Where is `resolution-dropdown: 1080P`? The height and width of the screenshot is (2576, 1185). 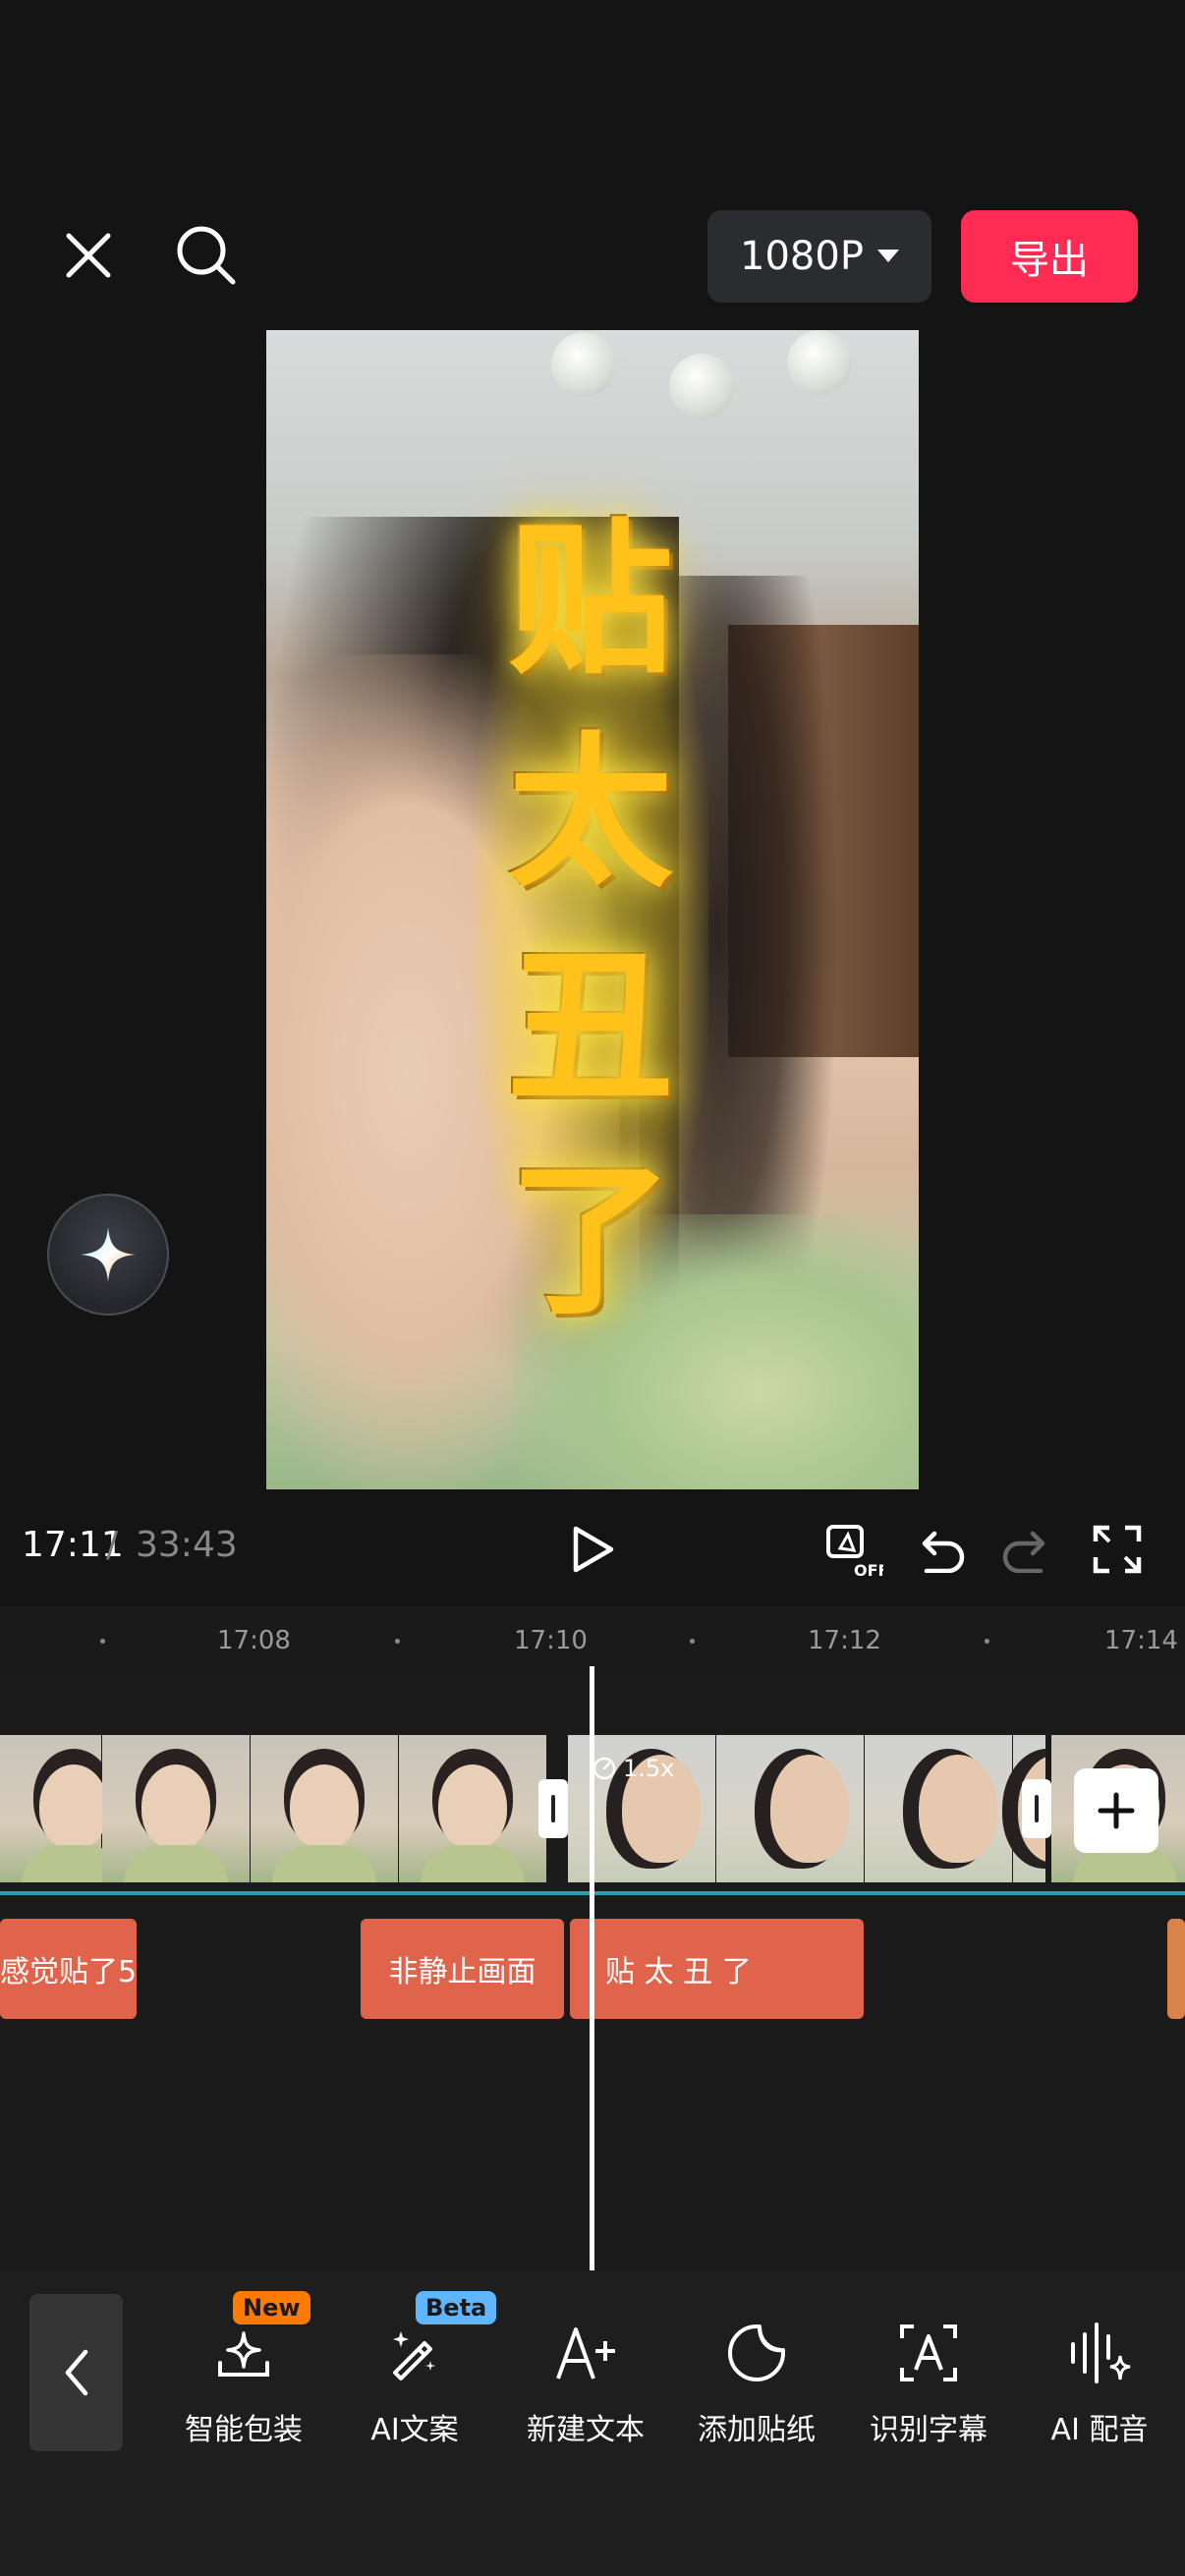 resolution-dropdown: 1080P is located at coordinates (819, 256).